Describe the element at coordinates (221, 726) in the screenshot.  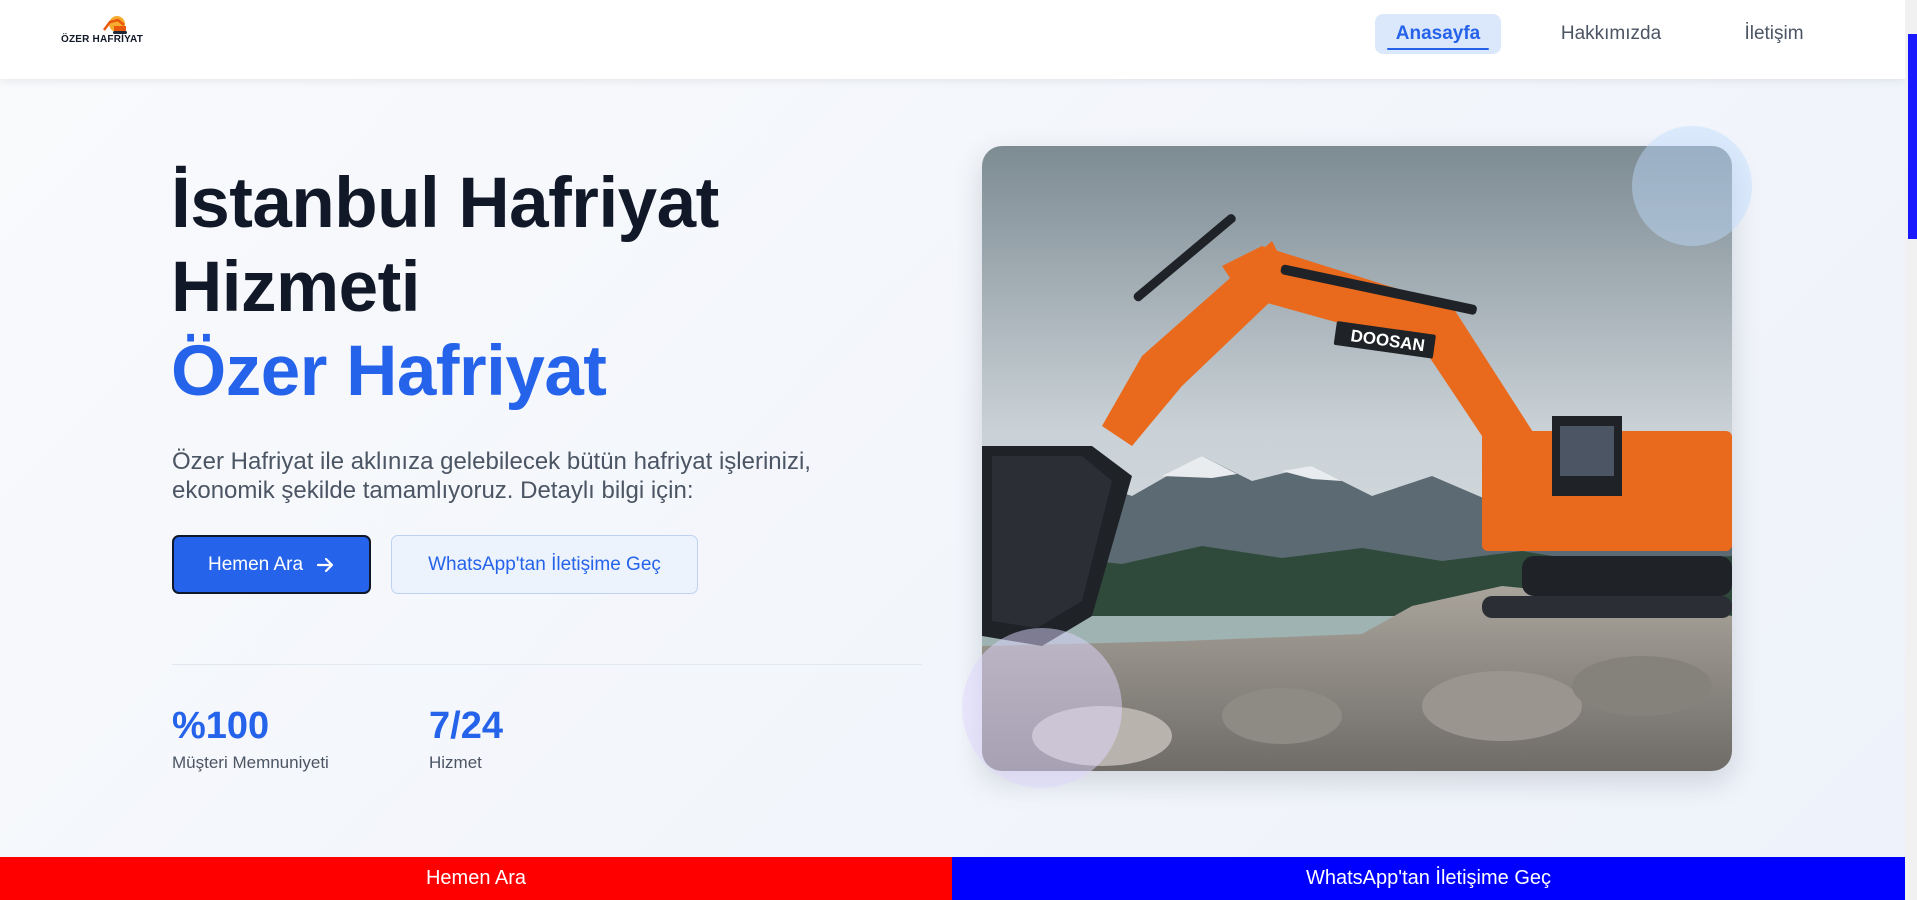
I see `stat-value: %100` at that location.